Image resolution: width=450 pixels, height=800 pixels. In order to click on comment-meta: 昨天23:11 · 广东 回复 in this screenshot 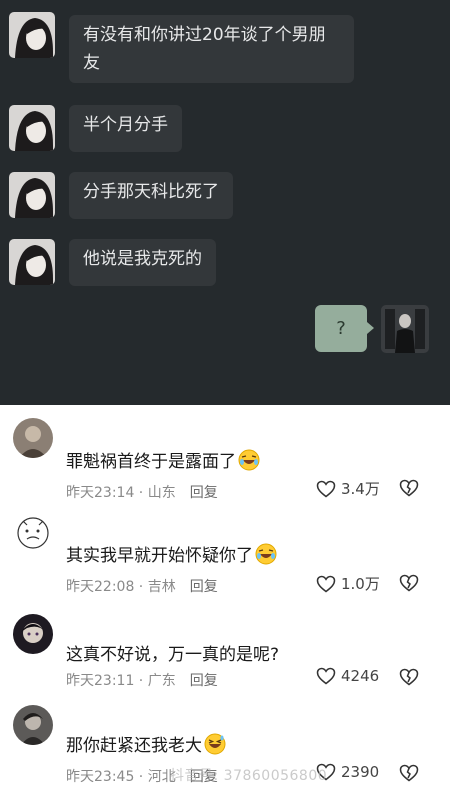, I will do `click(142, 681)`.